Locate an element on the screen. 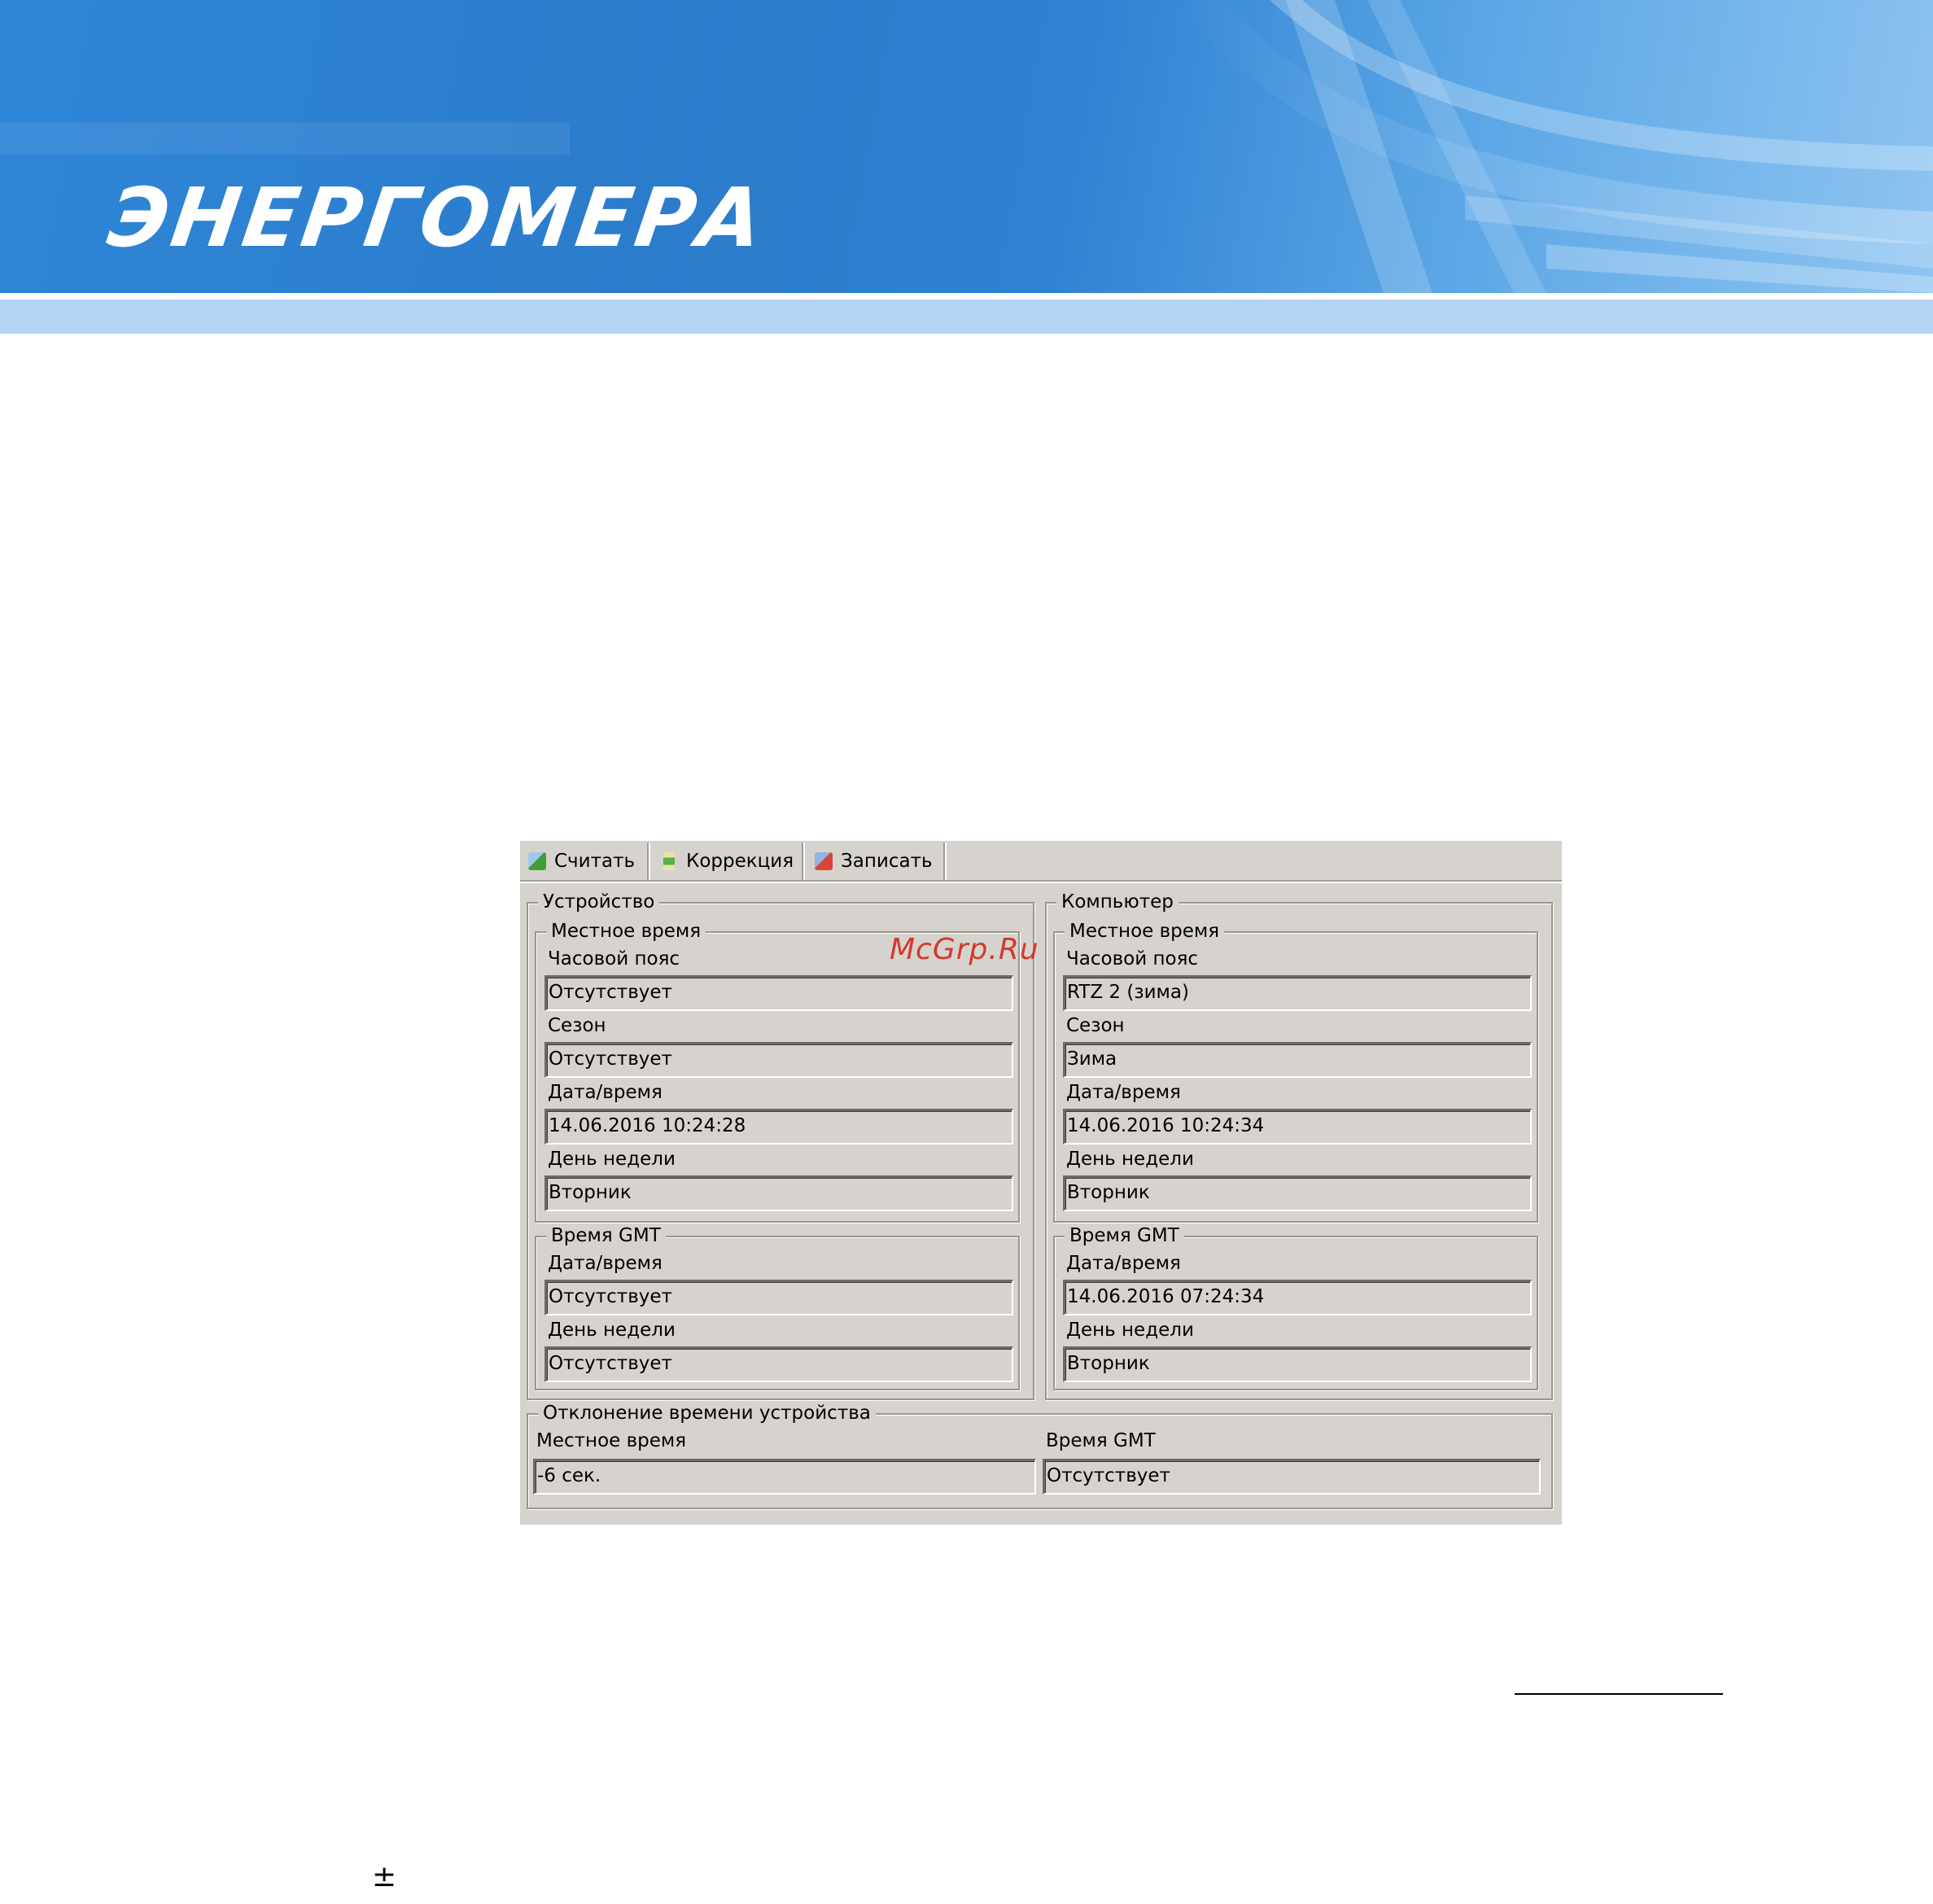  computer-timezone-label: Часовой пояс is located at coordinates (1133, 959).